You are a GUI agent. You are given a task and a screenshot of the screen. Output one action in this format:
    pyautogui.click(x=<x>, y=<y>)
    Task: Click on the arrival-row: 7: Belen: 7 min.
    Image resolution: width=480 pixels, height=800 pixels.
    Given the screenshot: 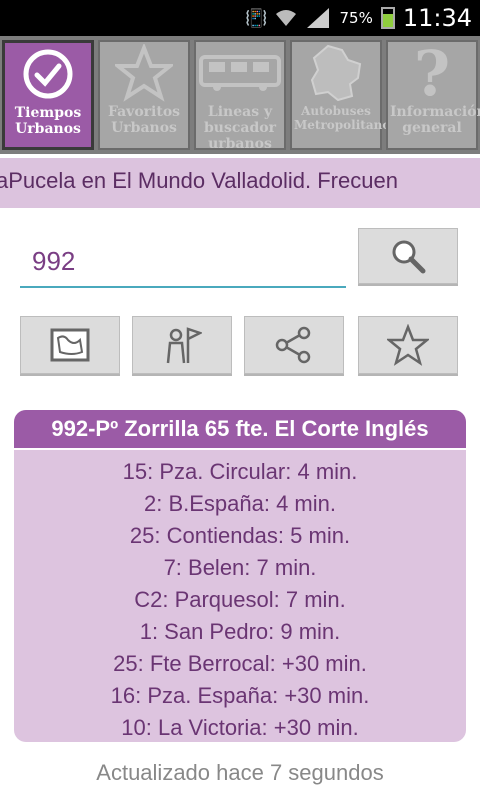 What is the action you would take?
    pyautogui.click(x=240, y=567)
    